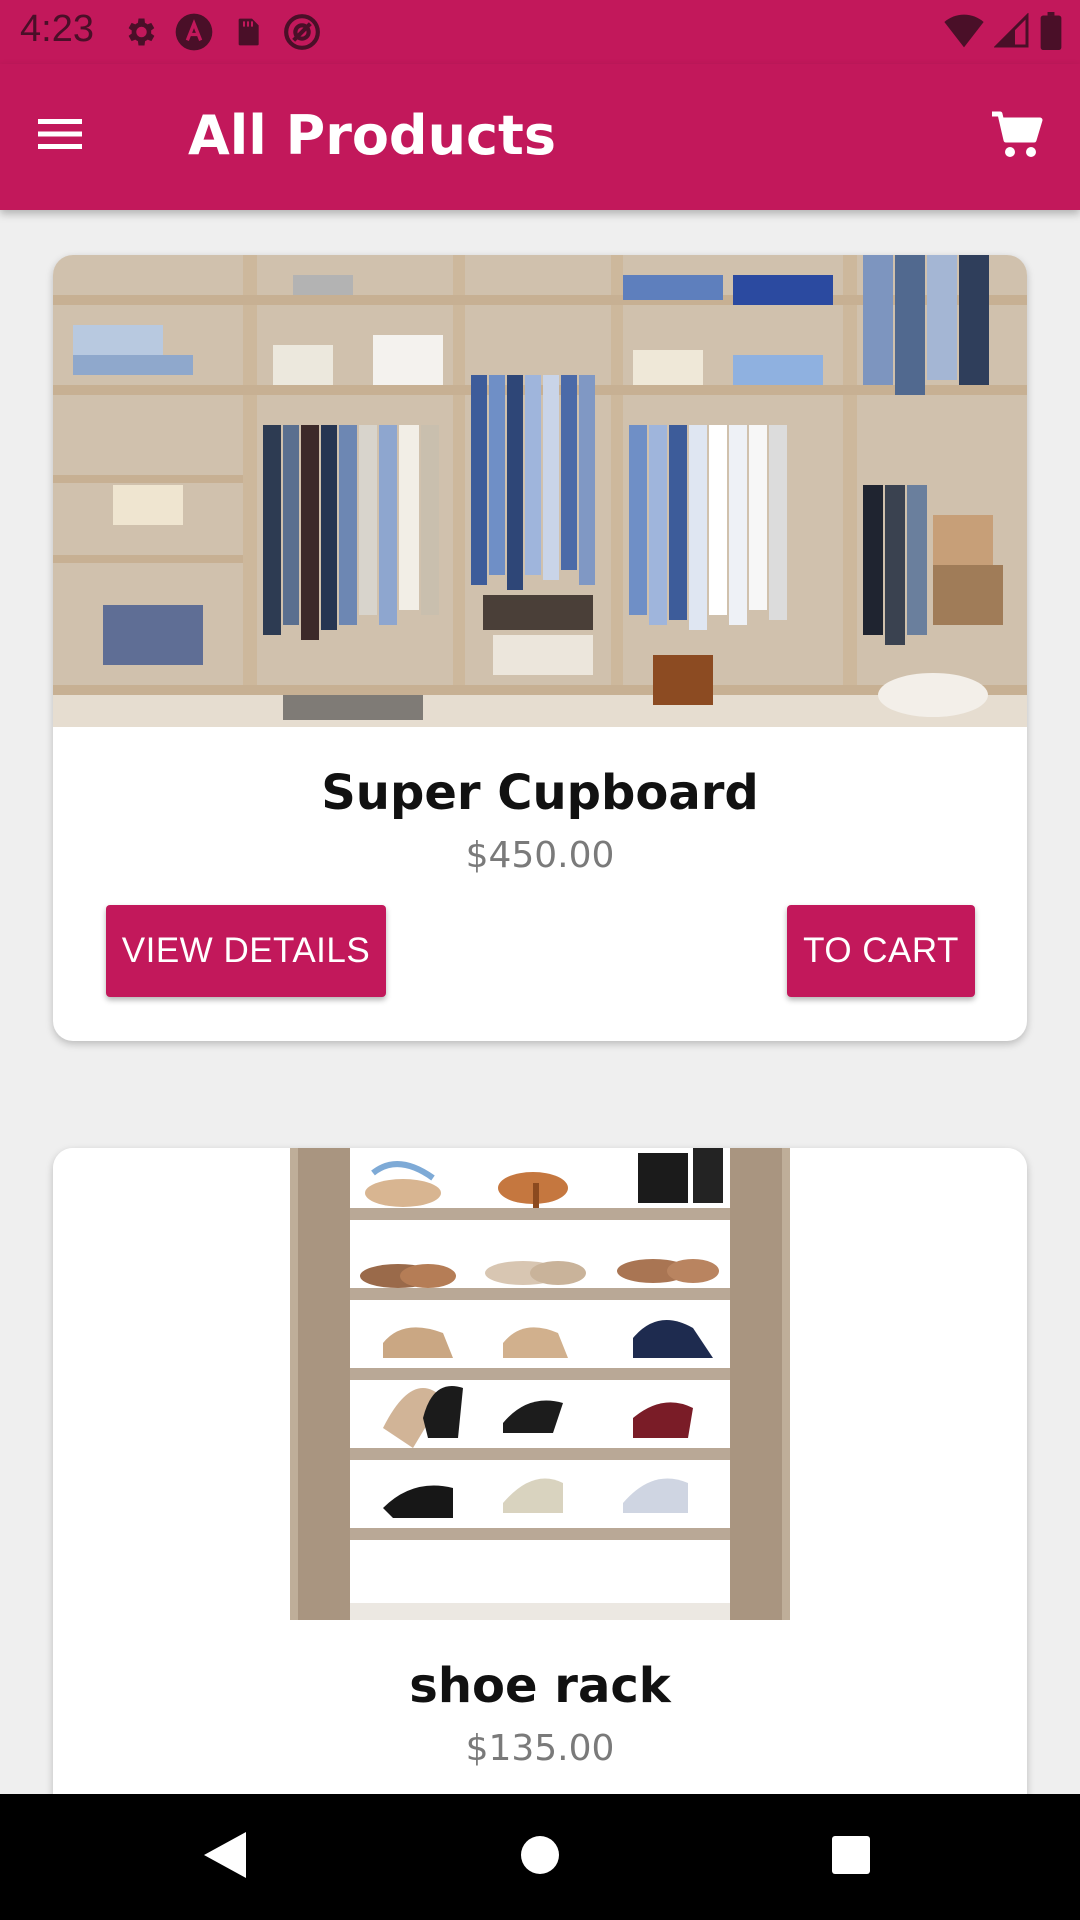 This screenshot has width=1080, height=1920. I want to click on wifi-icon, so click(964, 33).